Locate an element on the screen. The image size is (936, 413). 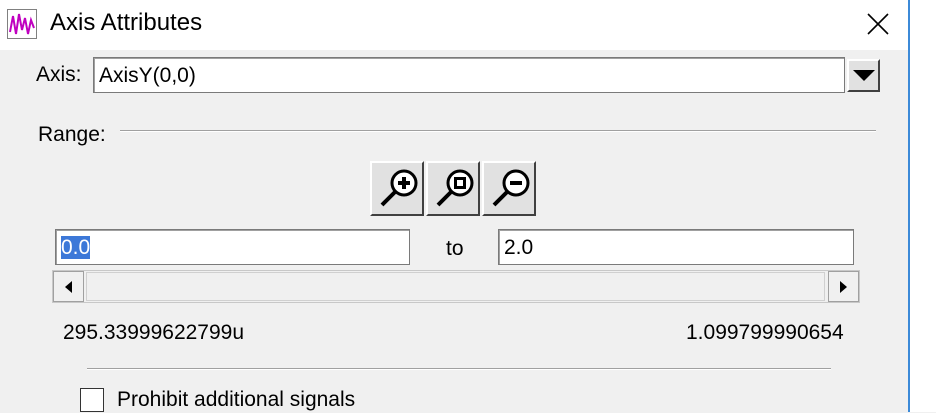
signal-waveform-icon is located at coordinates (22, 24).